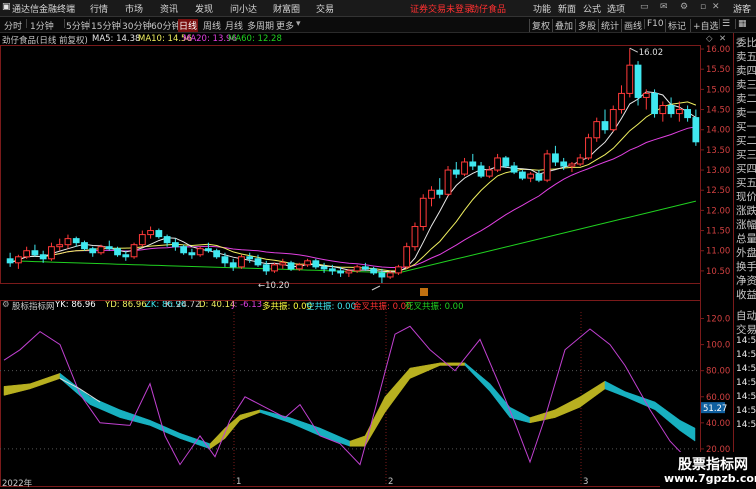  Describe the element at coordinates (539, 25) in the screenshot. I see `btn-fuquan: 复权` at that location.